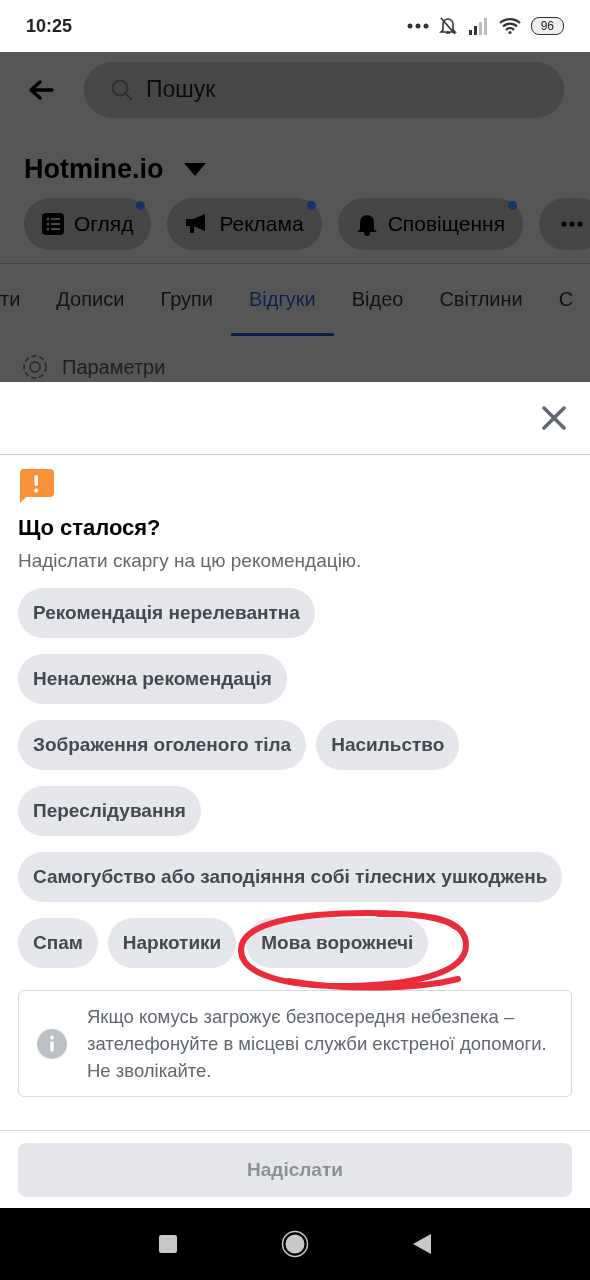 This screenshot has width=590, height=1280. I want to click on reason-chip: Рекомендація нерелевантна, so click(166, 613).